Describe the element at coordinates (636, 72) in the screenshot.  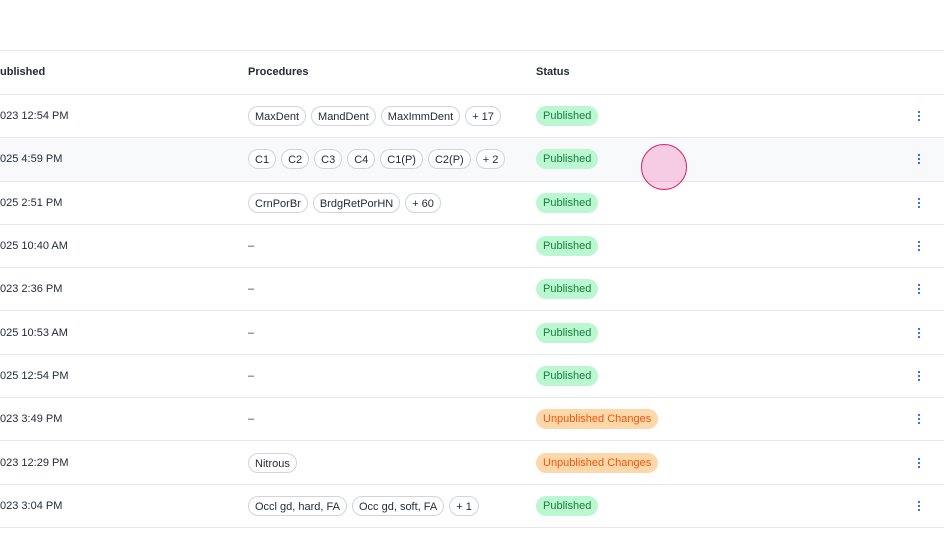
I see `header-status: Status` at that location.